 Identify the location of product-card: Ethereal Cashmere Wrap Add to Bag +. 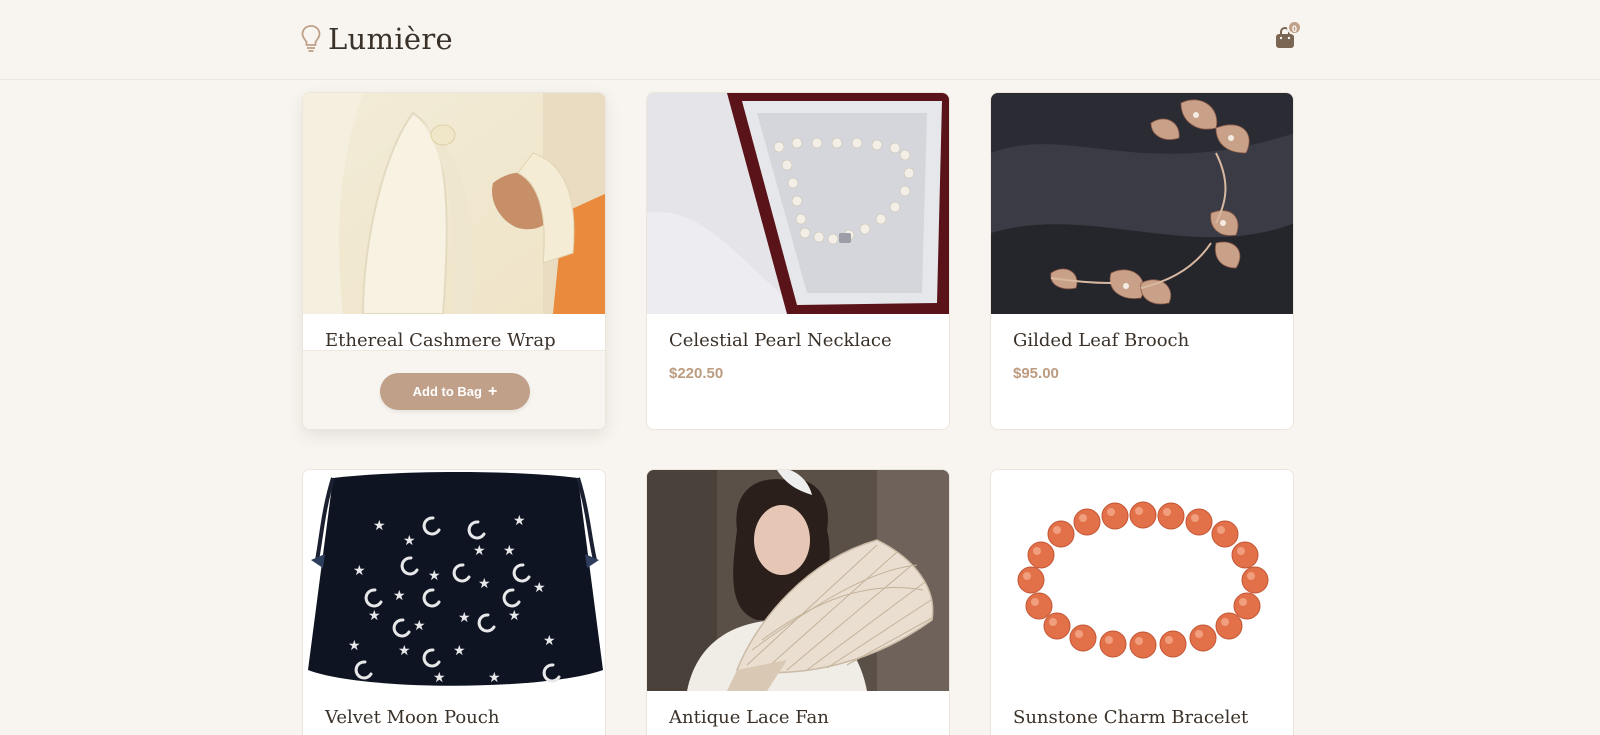
(454, 261).